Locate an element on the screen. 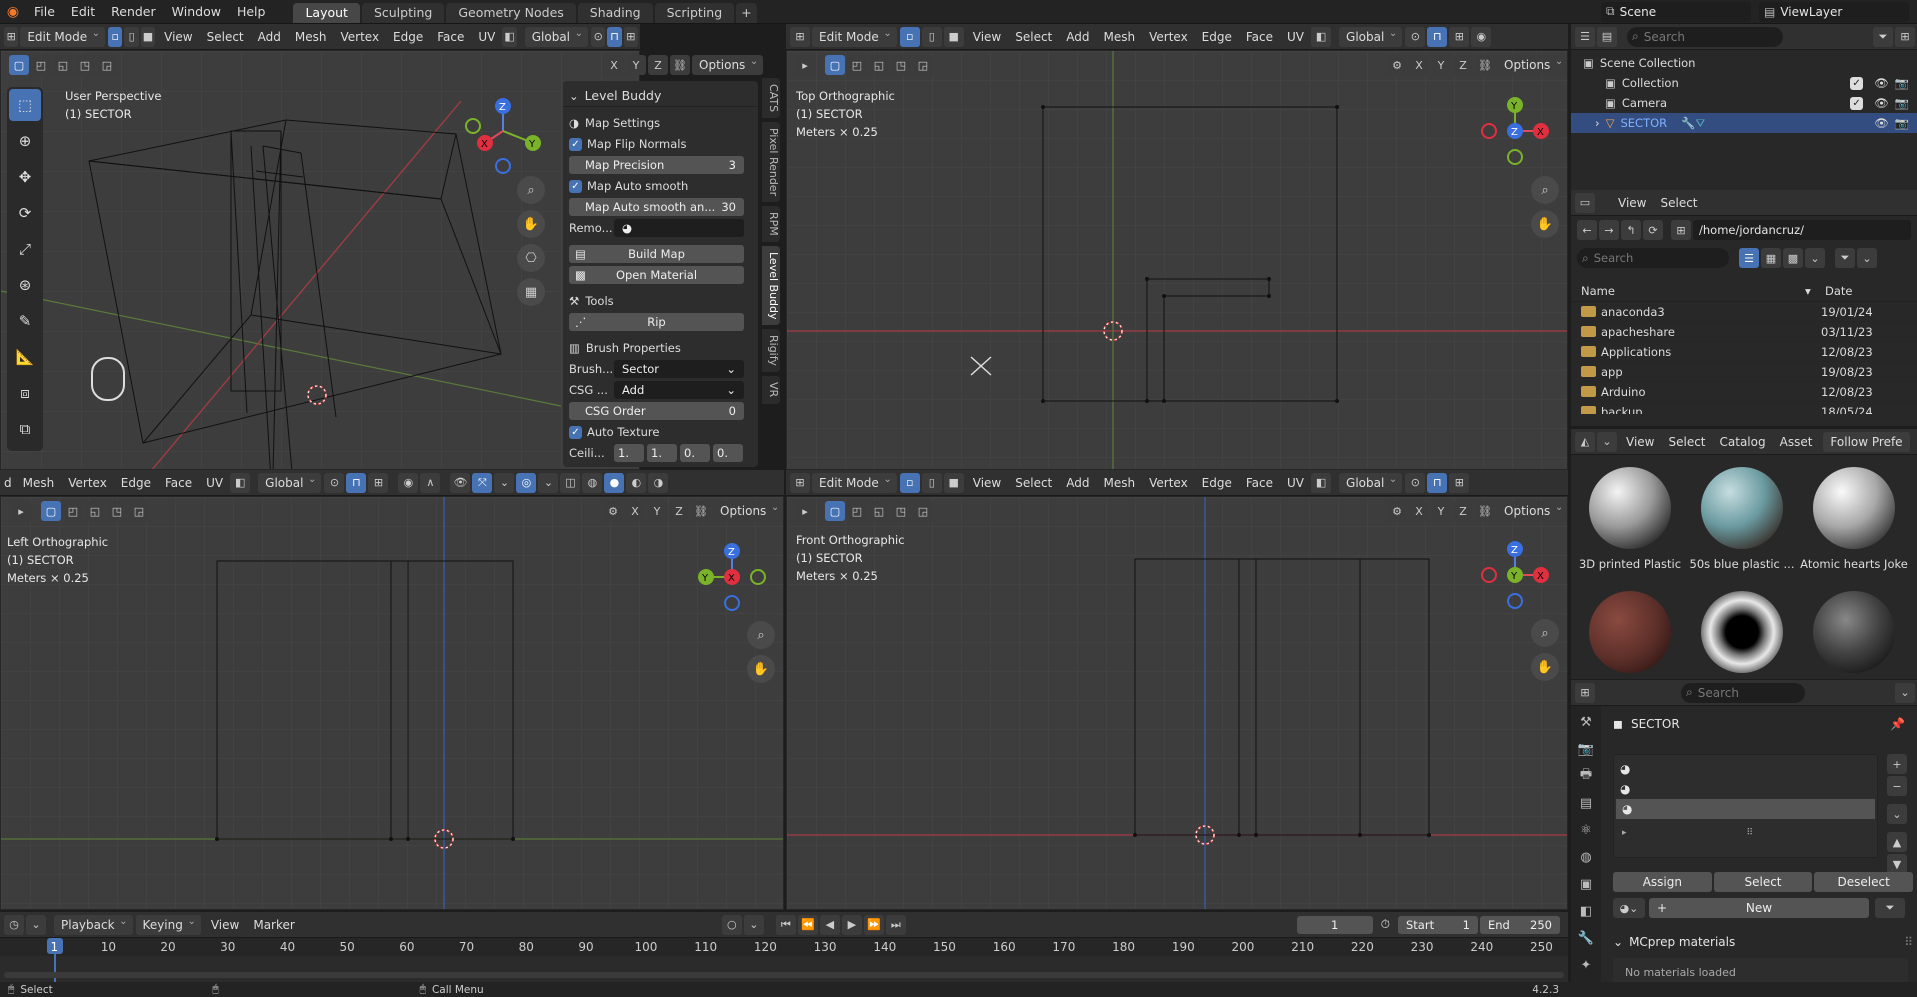  world-tab-icon: ◍ is located at coordinates (1586, 857).